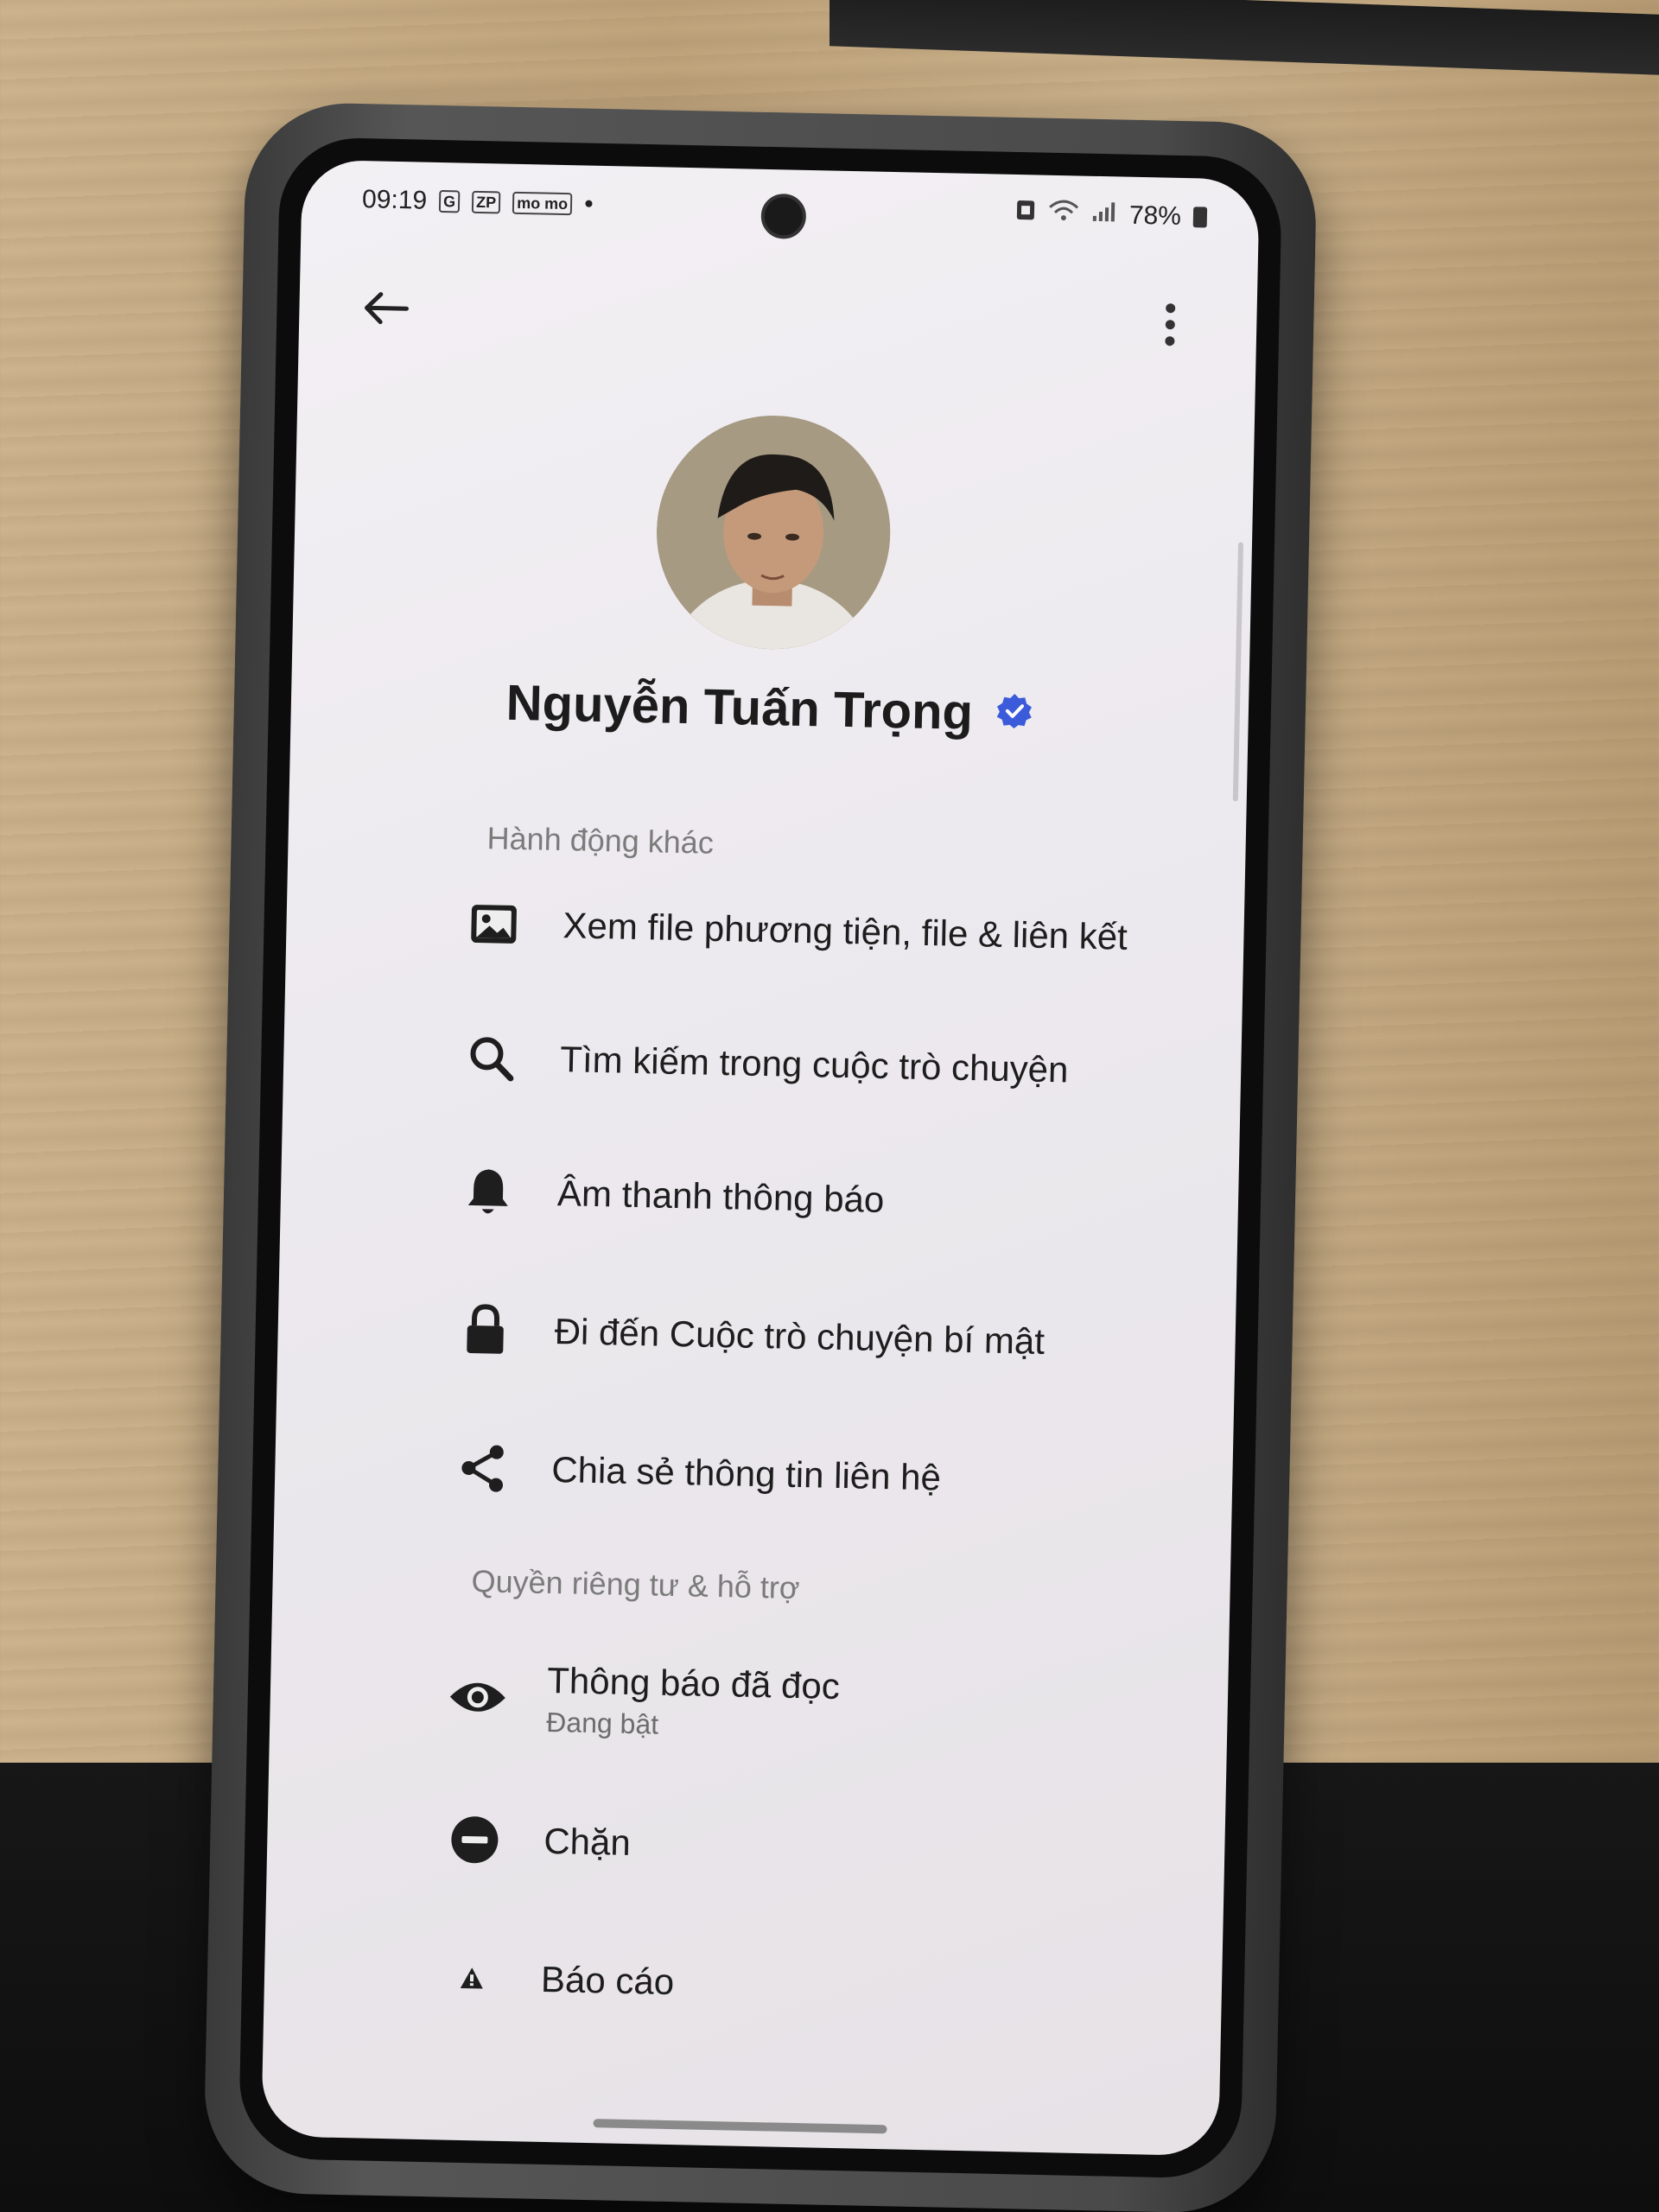 This screenshot has width=1659, height=2212. I want to click on avatar-image, so click(773, 532).